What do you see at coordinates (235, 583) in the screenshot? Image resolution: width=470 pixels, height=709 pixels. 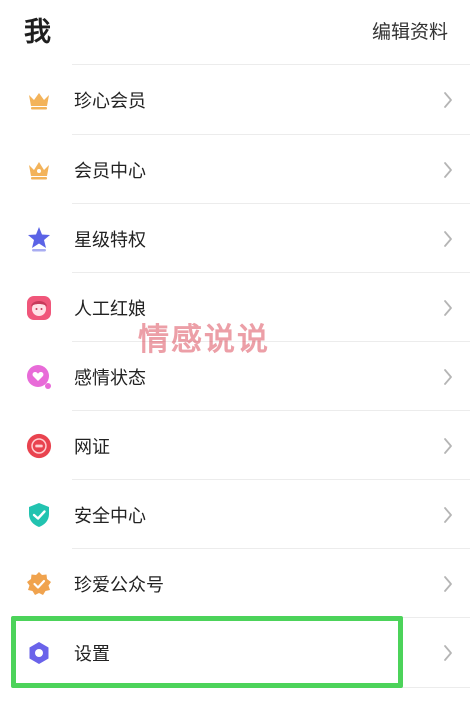 I see `menu-item-official-account: 珍爱公众号` at bounding box center [235, 583].